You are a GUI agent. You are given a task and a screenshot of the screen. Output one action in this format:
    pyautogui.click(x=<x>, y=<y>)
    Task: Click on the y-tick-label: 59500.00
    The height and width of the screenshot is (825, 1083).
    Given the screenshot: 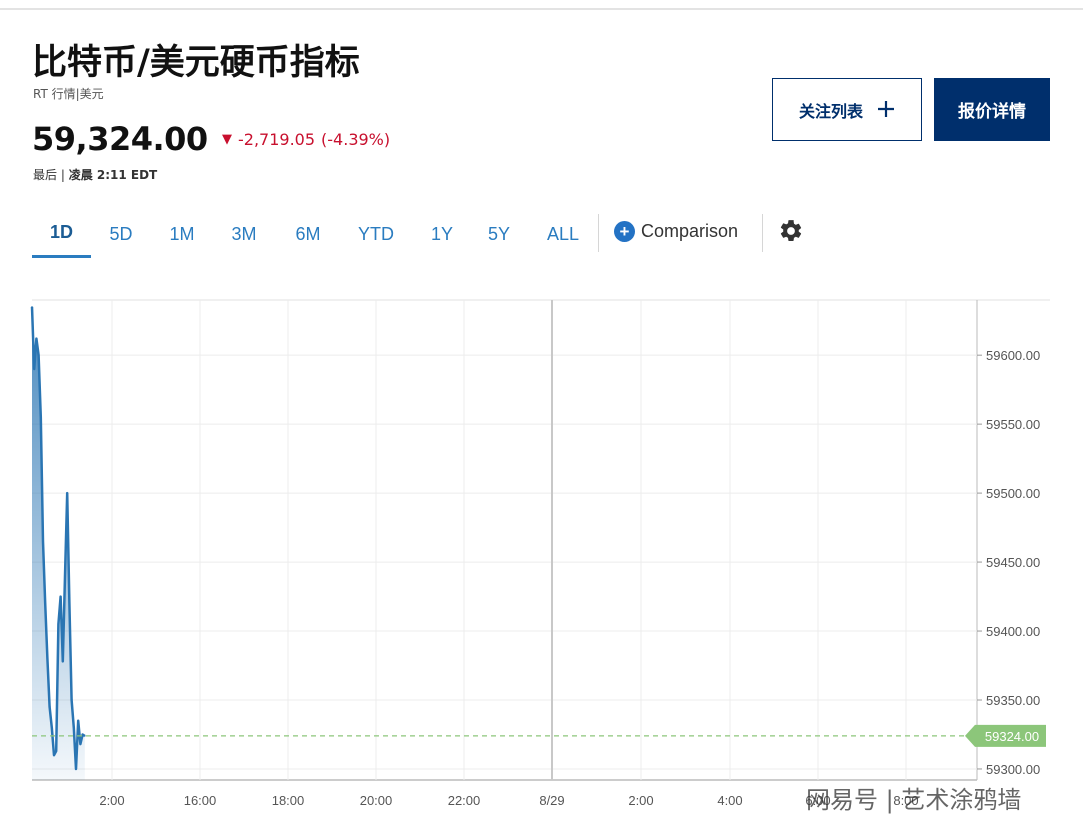 What is the action you would take?
    pyautogui.click(x=1013, y=493)
    